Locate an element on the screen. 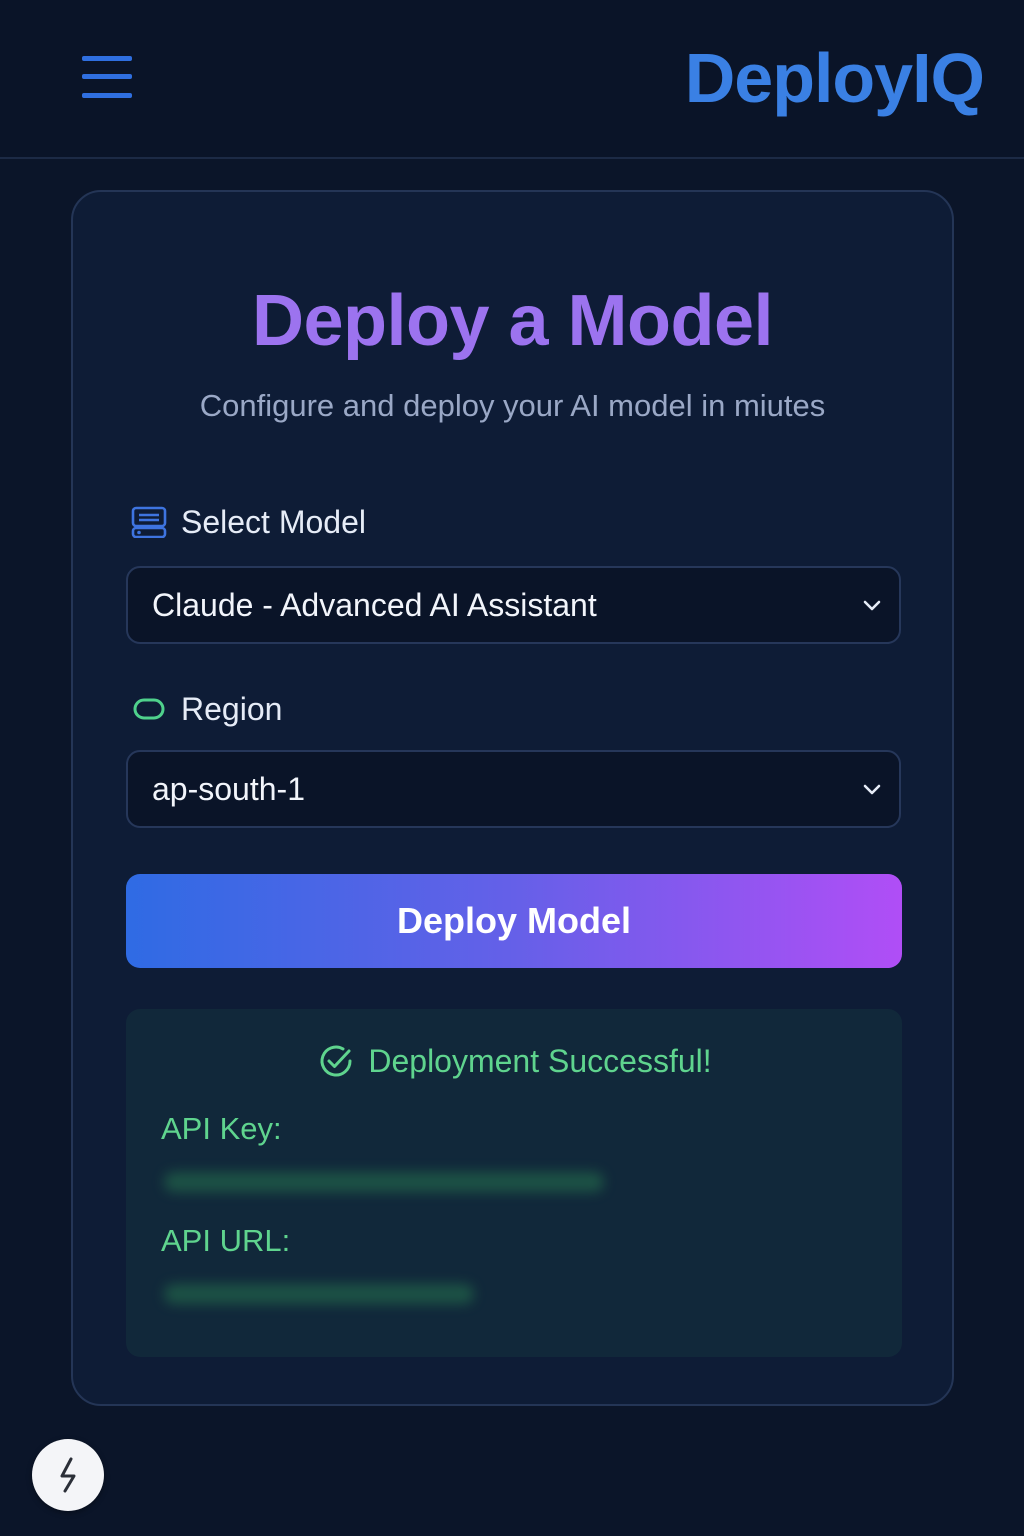  page-title: Deploy a Model is located at coordinates (512, 321).